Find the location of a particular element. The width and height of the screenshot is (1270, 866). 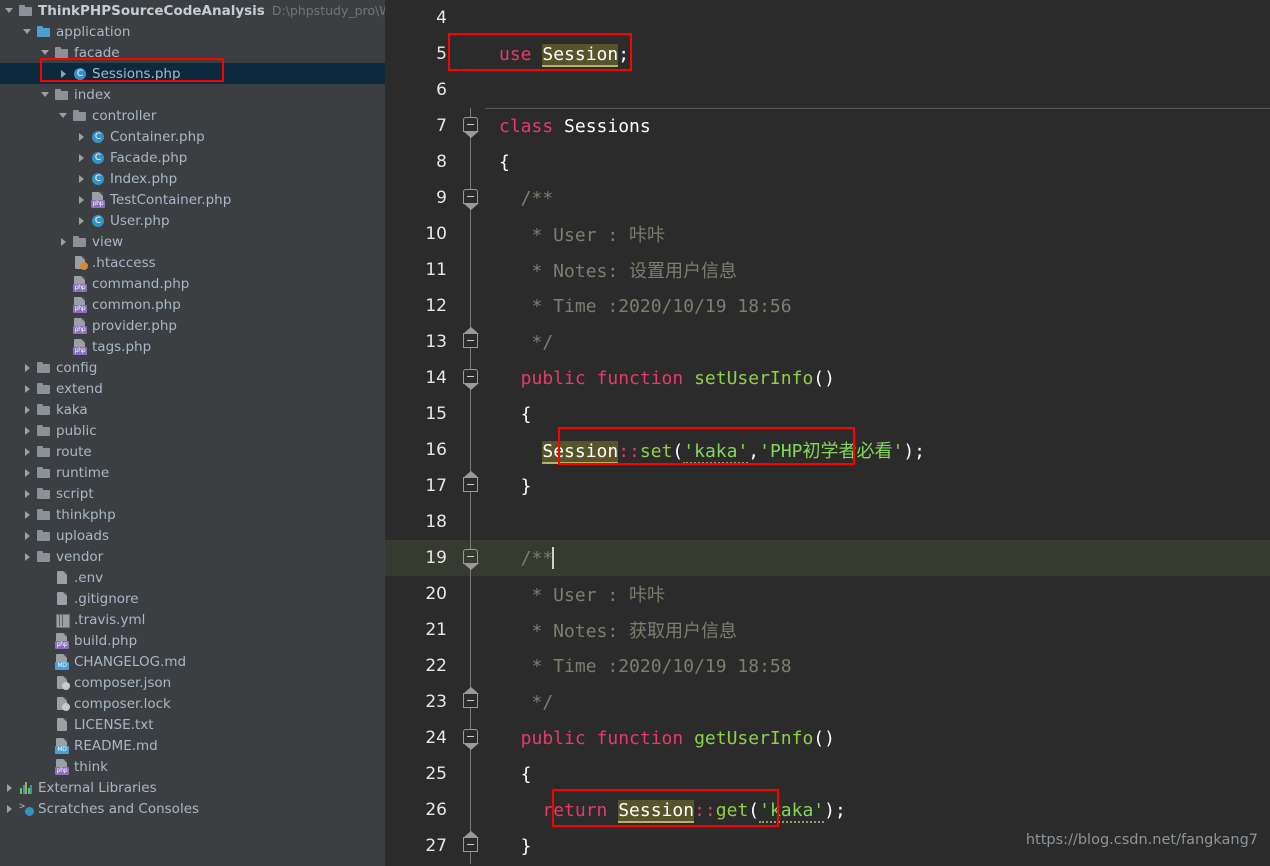

code-line-18: 18 is located at coordinates (827, 522).